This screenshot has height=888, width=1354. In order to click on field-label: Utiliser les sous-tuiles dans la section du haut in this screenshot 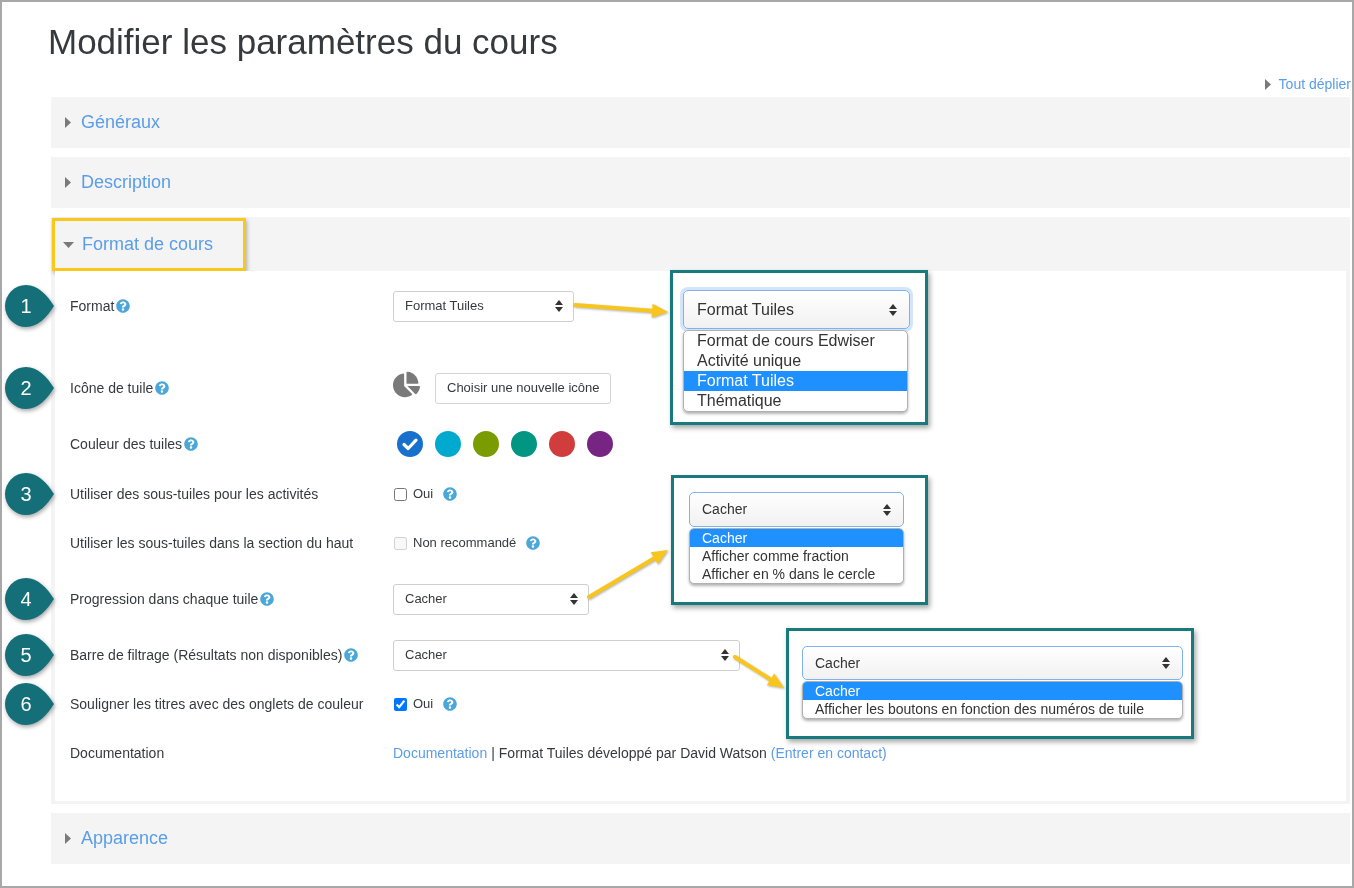, I will do `click(212, 543)`.